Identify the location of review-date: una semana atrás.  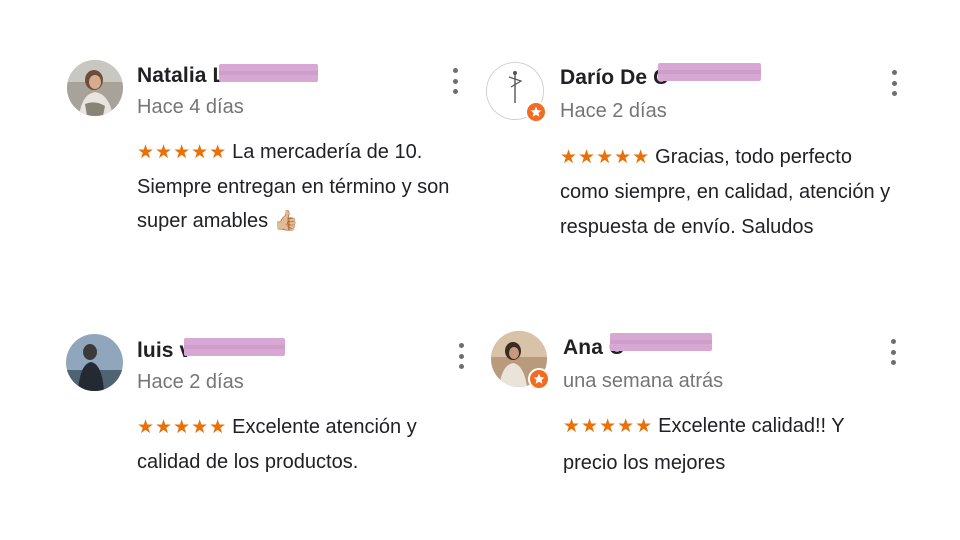
(643, 381).